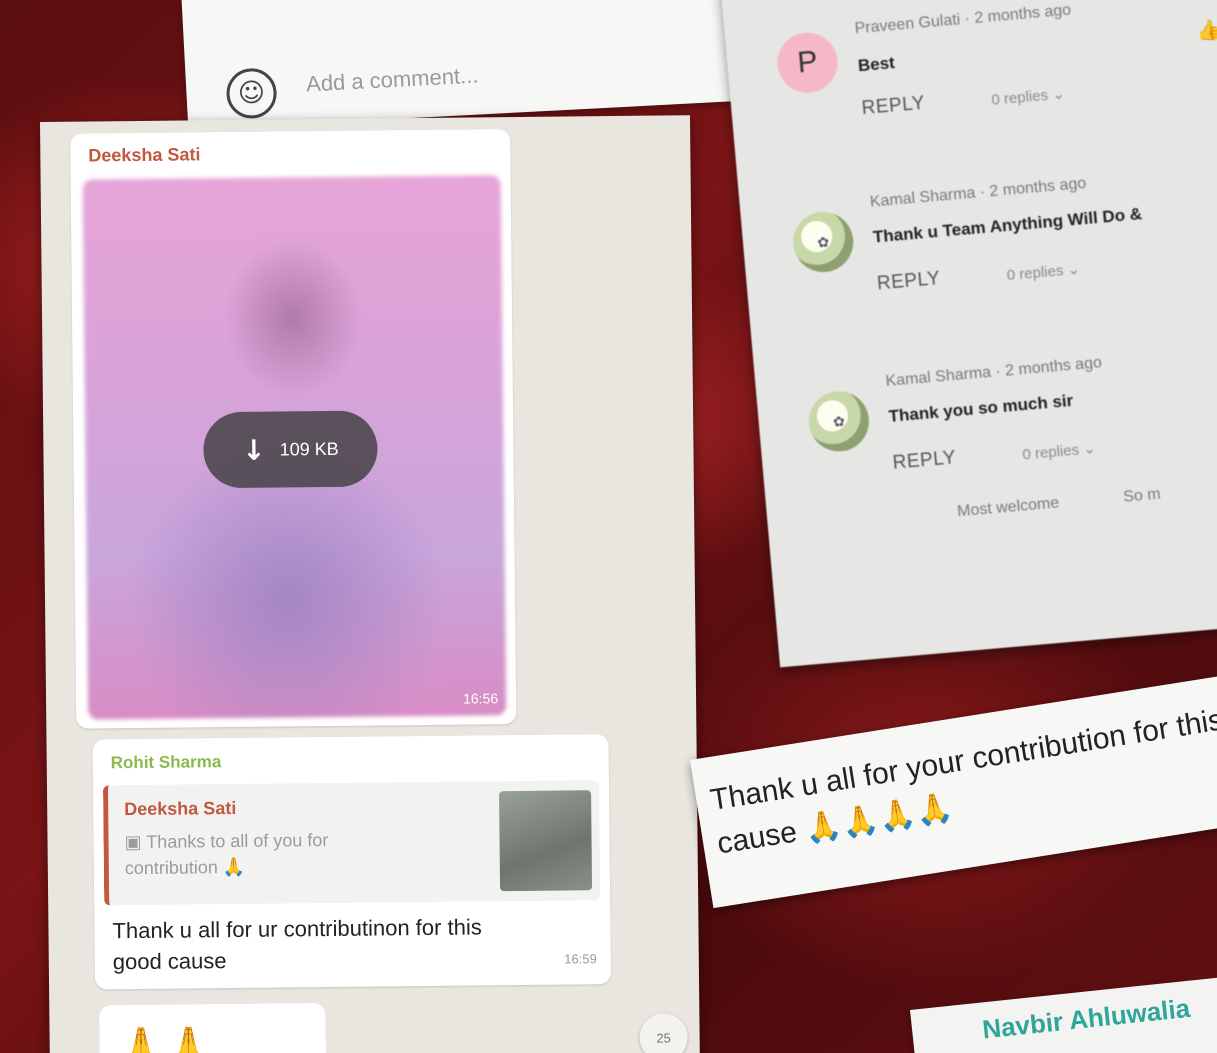  What do you see at coordinates (144, 155) in the screenshot?
I see `message-sender: Deeksha Sati` at bounding box center [144, 155].